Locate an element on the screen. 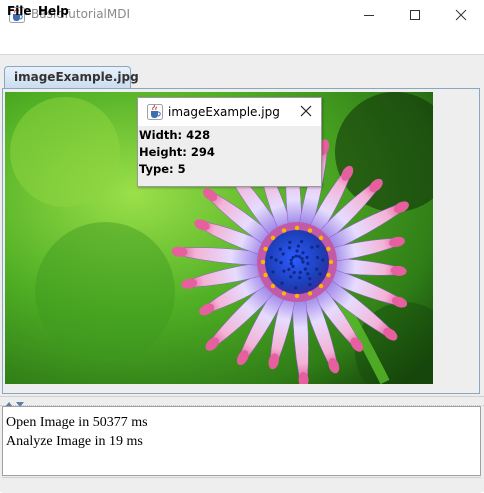 This screenshot has width=484, height=493. maximize-icon is located at coordinates (415, 15).